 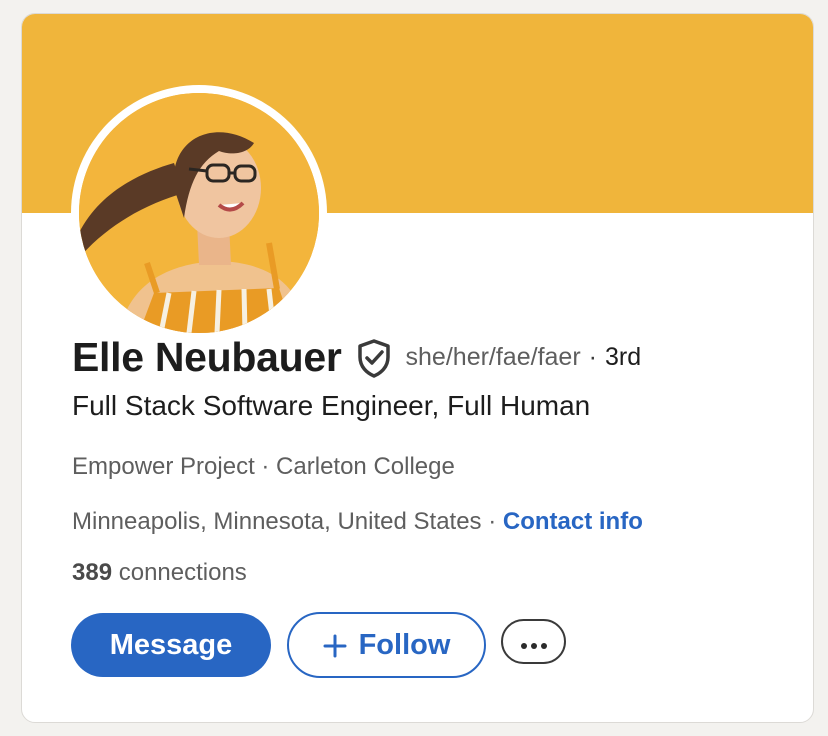 What do you see at coordinates (331, 405) in the screenshot?
I see `profile-headline: Full Stack Software Engineer, Full Human` at bounding box center [331, 405].